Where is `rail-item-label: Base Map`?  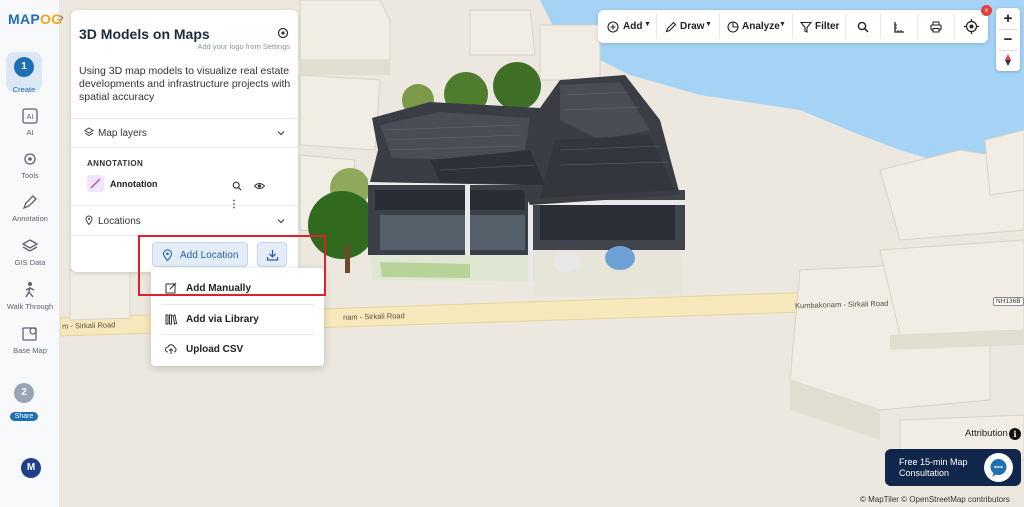 rail-item-label: Base Map is located at coordinates (30, 350).